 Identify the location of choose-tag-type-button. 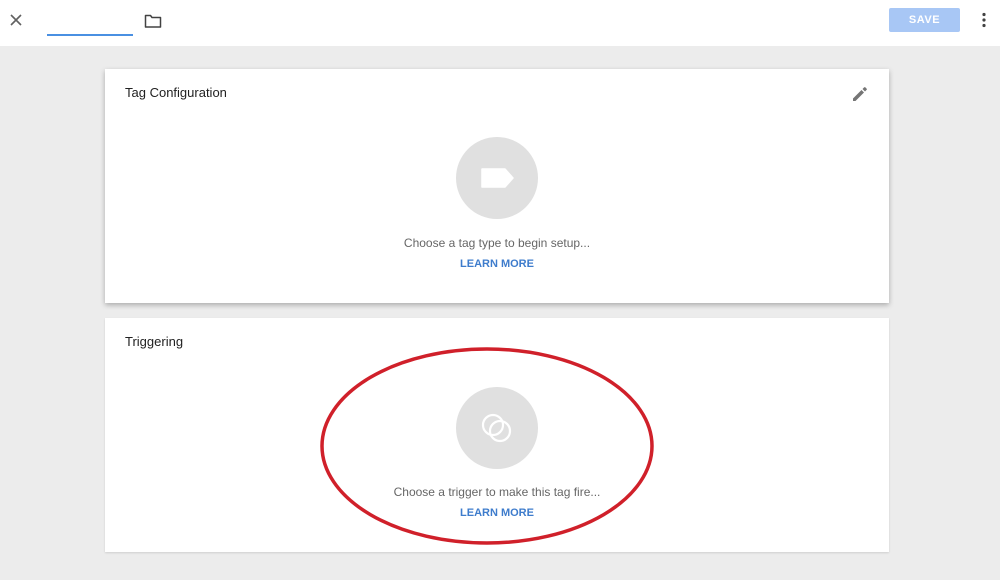
(497, 178).